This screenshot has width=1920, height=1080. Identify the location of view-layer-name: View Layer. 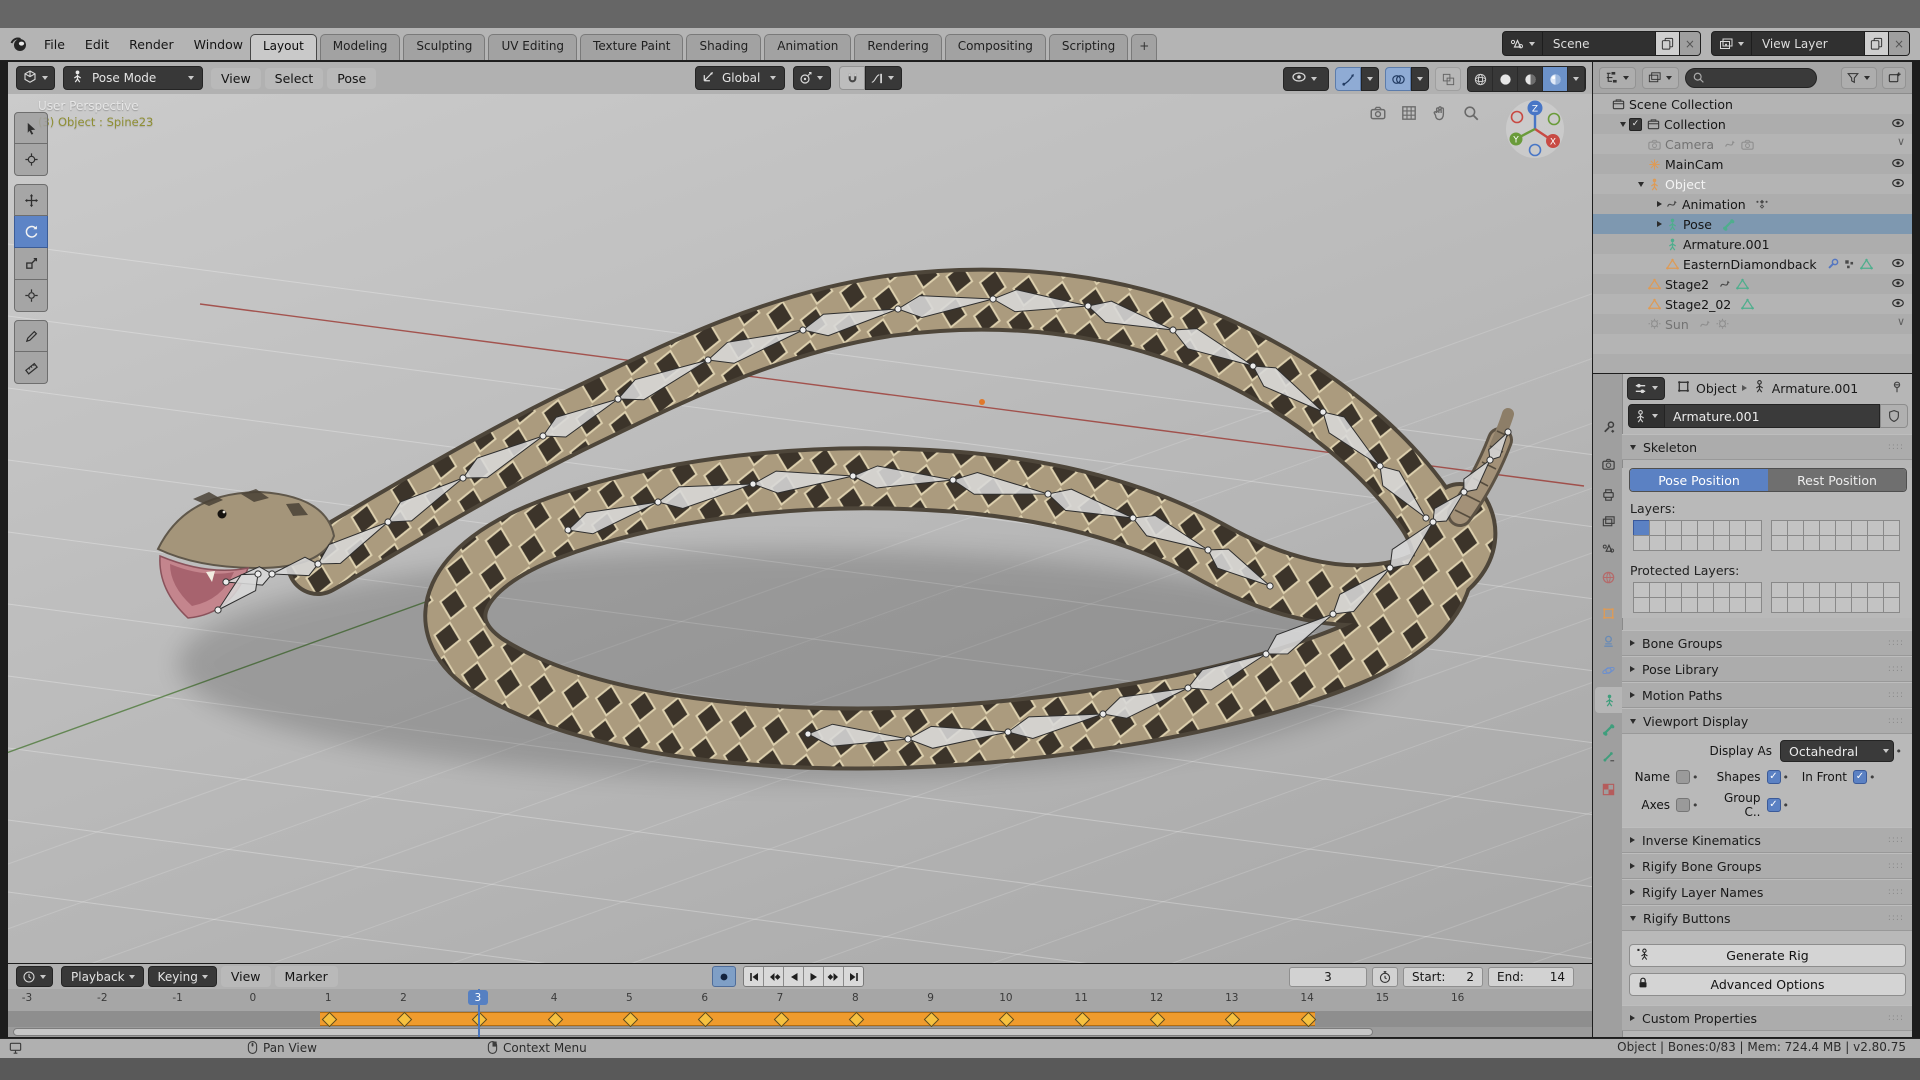
(1808, 44).